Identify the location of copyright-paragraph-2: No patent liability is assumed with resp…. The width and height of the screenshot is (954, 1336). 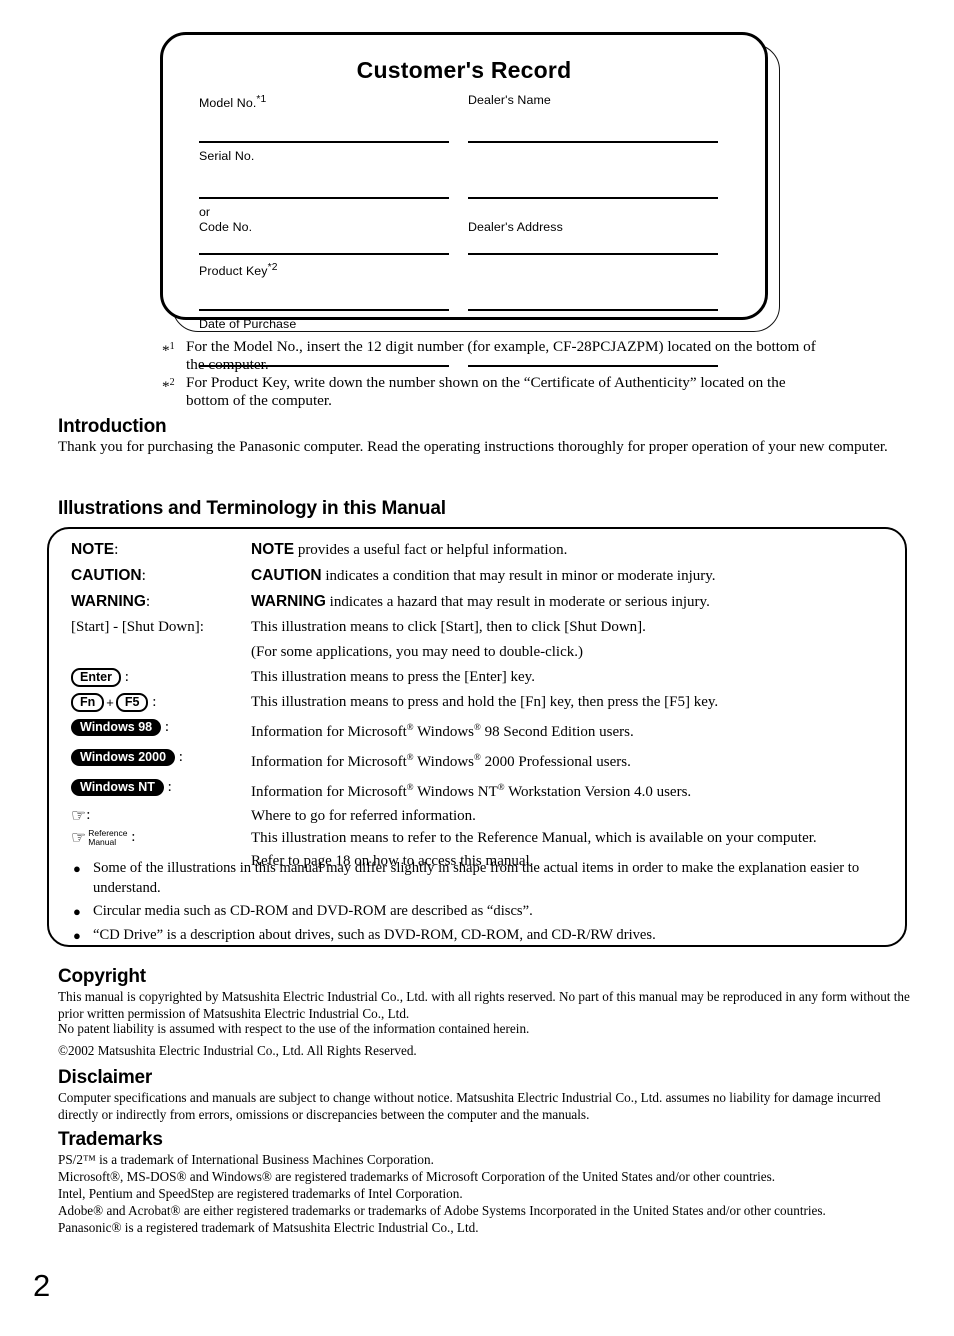
(294, 1028).